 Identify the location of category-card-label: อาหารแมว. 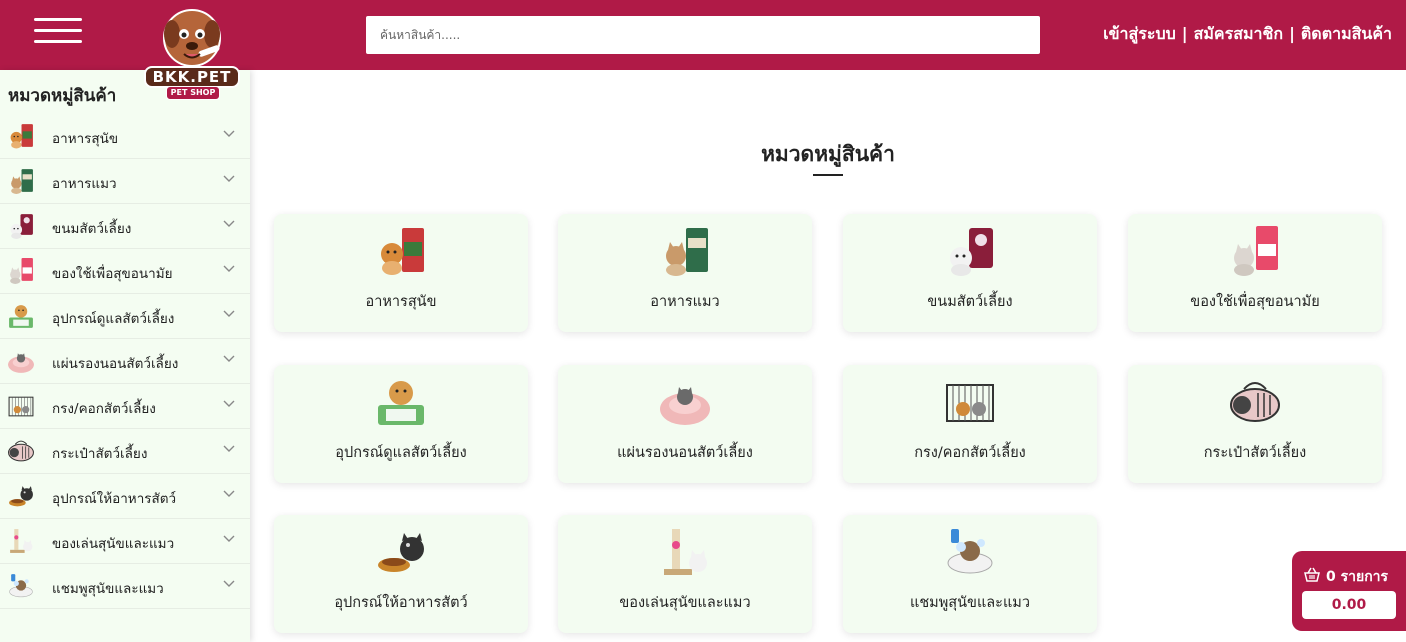
(685, 302).